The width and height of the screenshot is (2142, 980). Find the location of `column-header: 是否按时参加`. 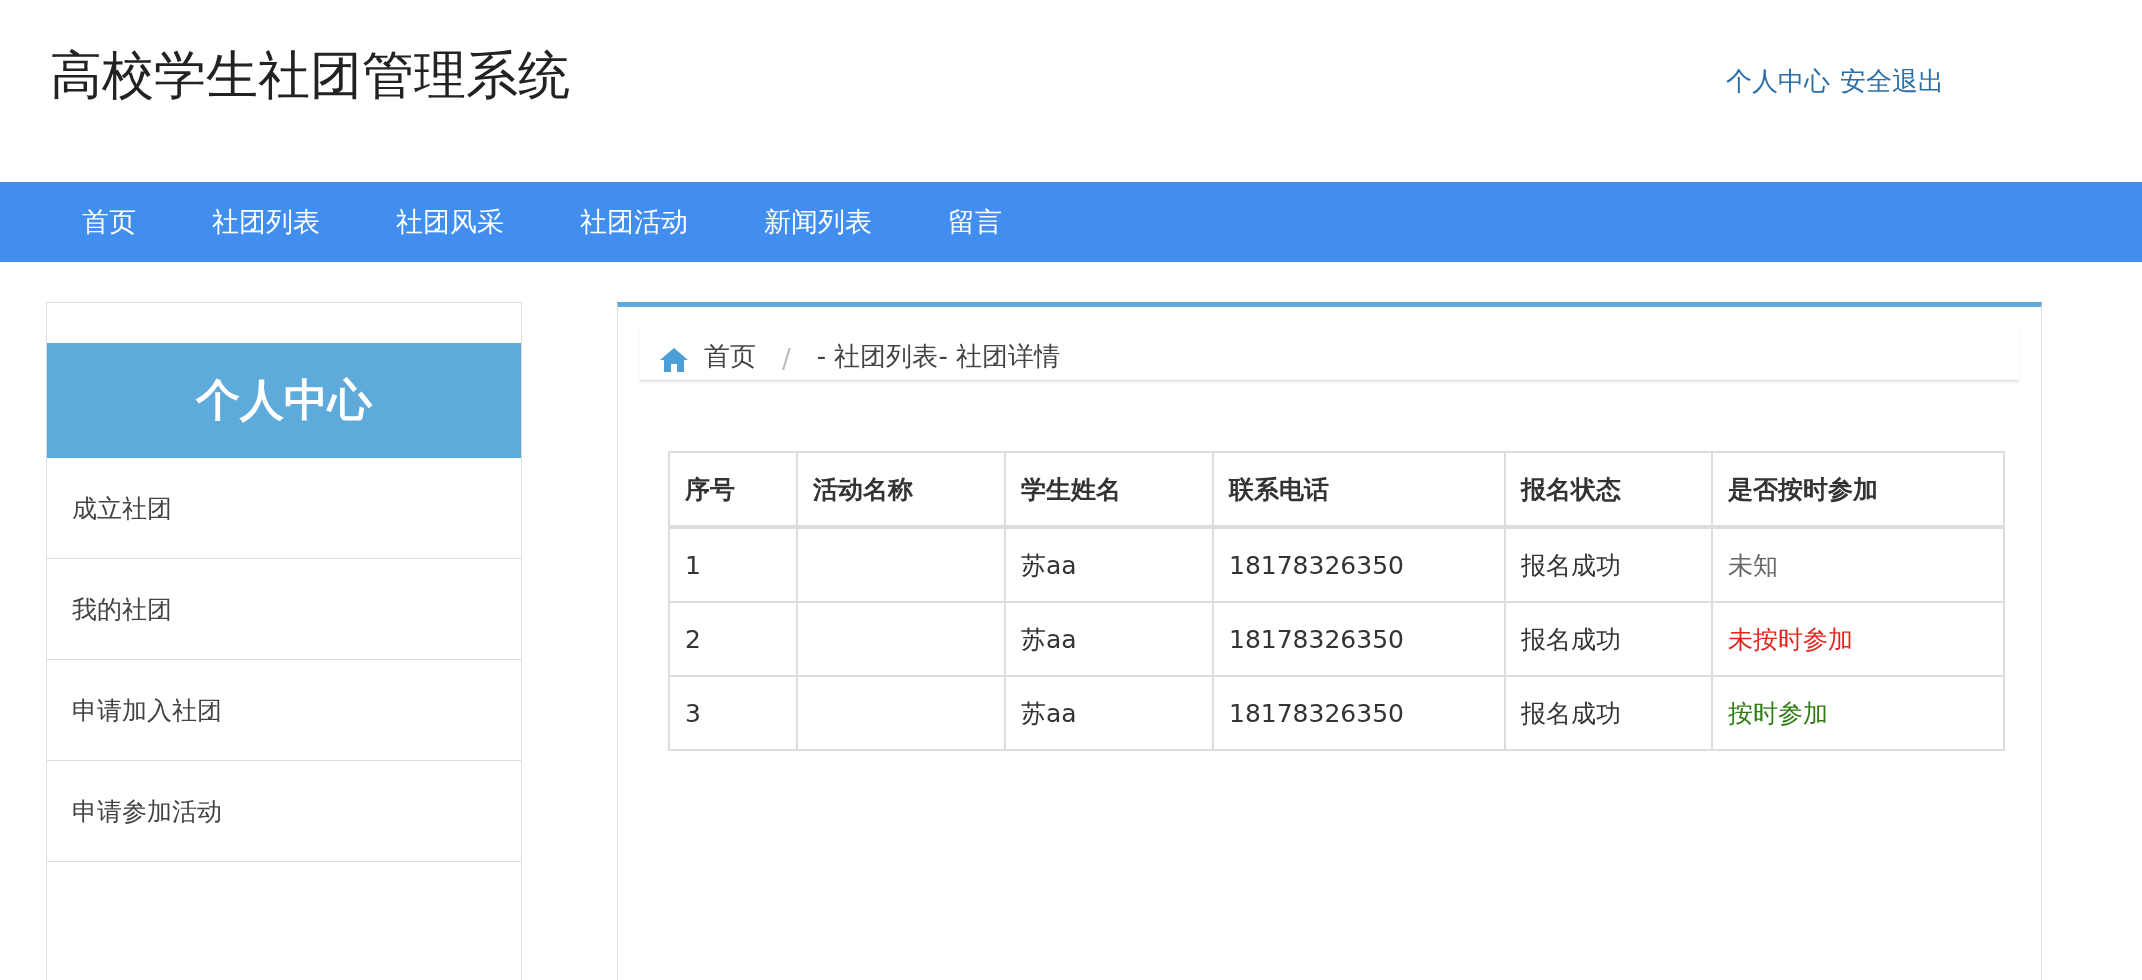

column-header: 是否按时参加 is located at coordinates (1858, 489).